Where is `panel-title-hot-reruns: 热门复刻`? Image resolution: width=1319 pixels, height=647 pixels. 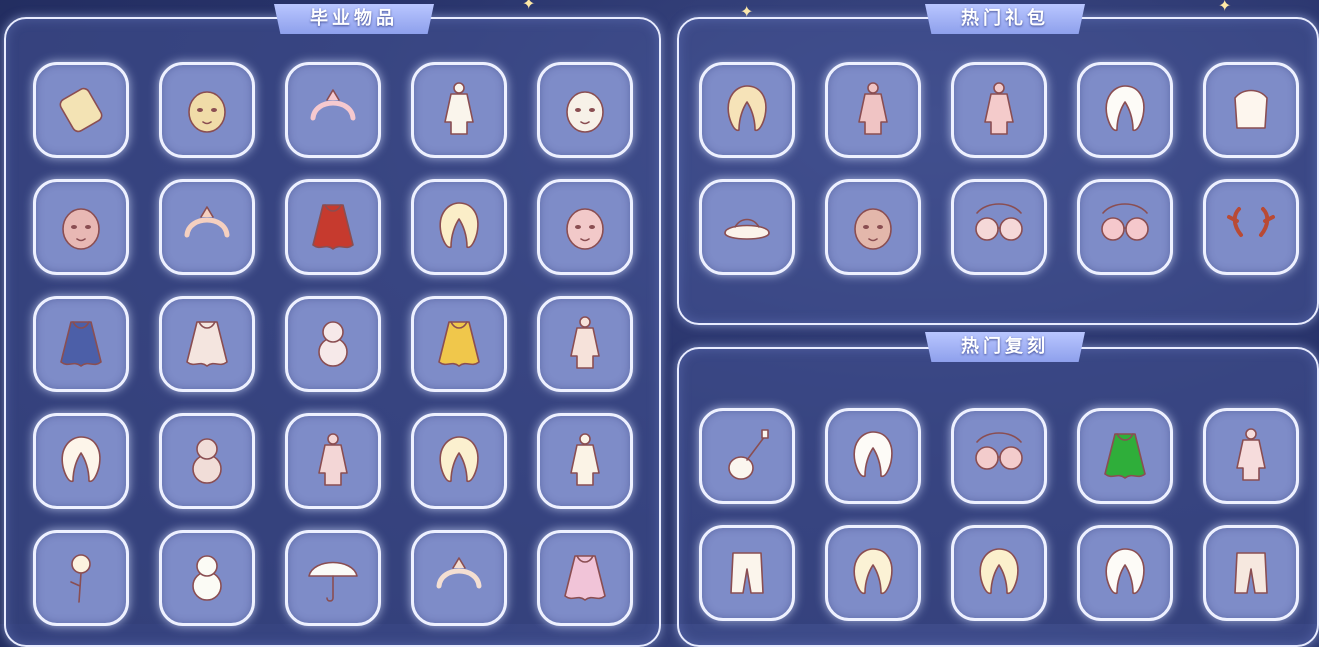
panel-title-hot-reruns: 热门复刻 is located at coordinates (1005, 347).